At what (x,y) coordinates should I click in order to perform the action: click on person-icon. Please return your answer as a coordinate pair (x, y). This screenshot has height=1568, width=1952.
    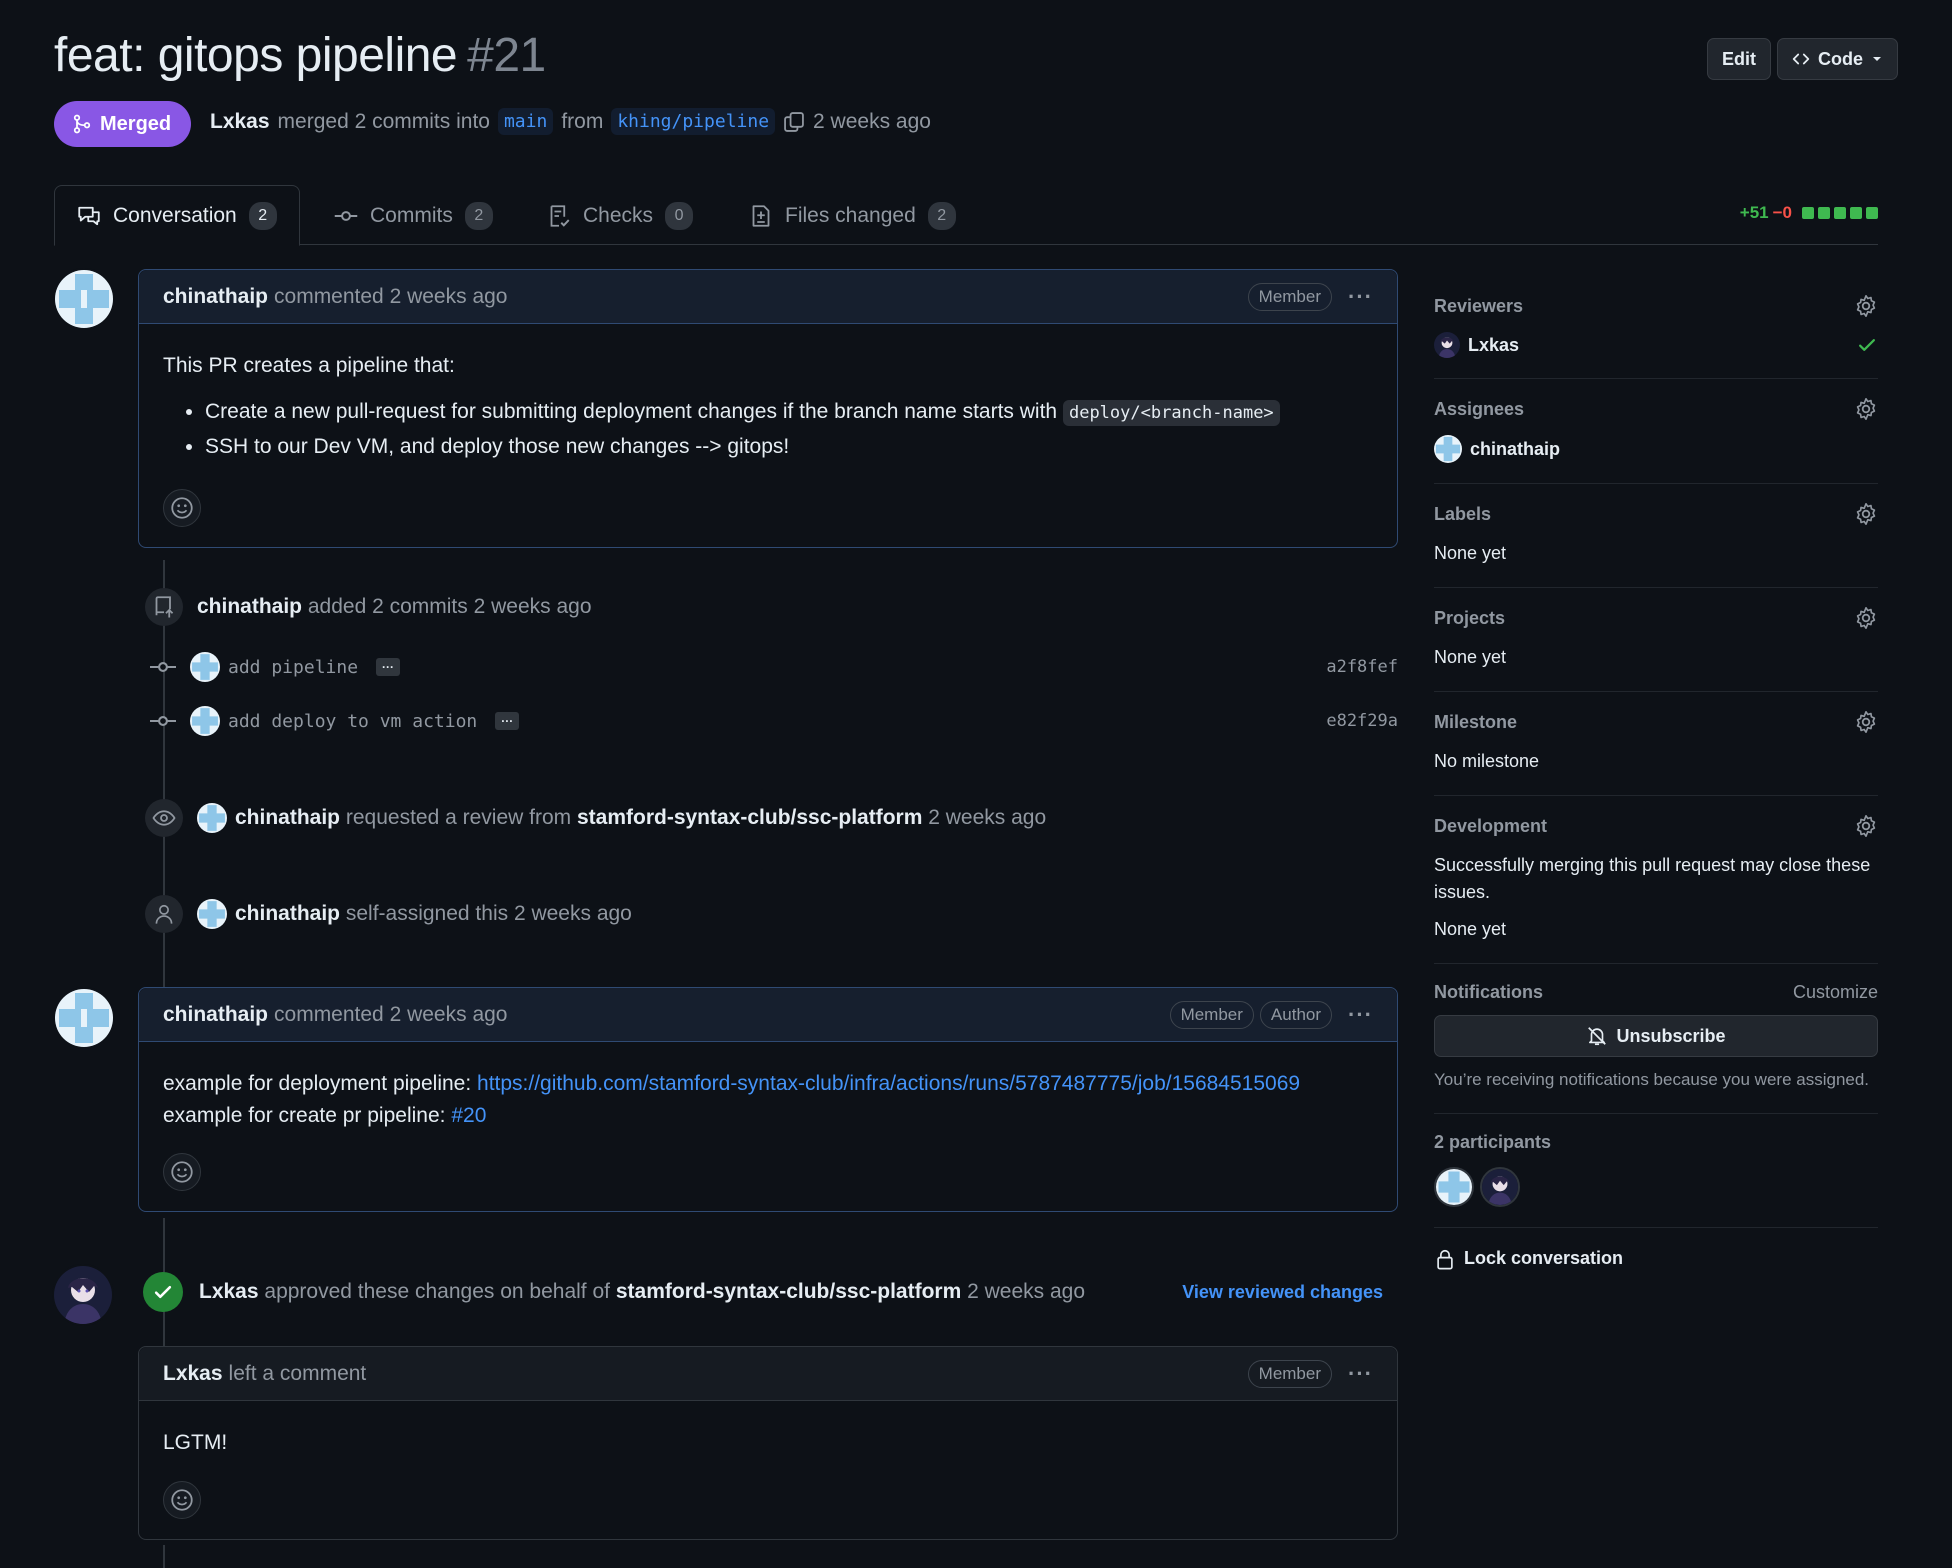
    Looking at the image, I should click on (164, 914).